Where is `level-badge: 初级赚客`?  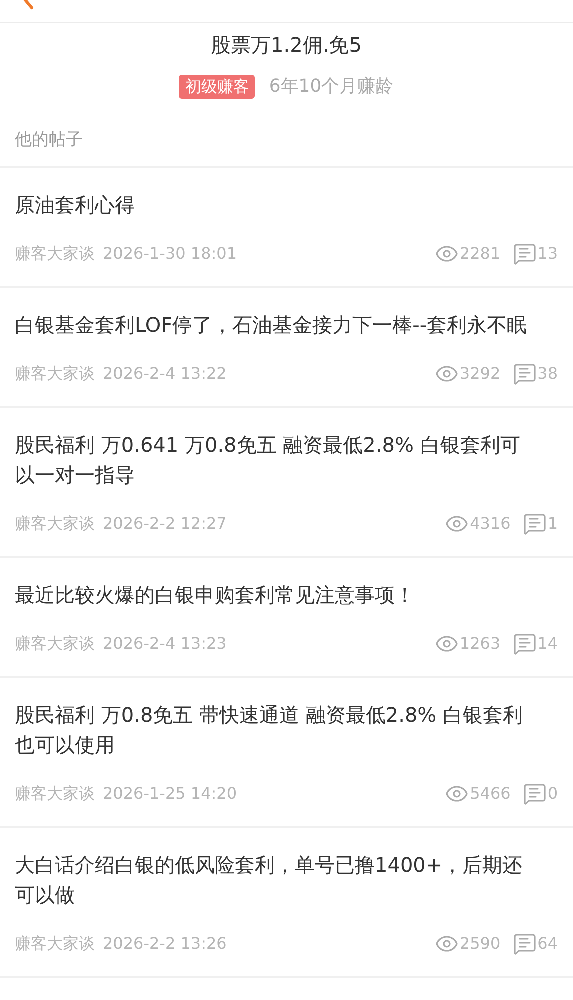
level-badge: 初级赚客 is located at coordinates (217, 86).